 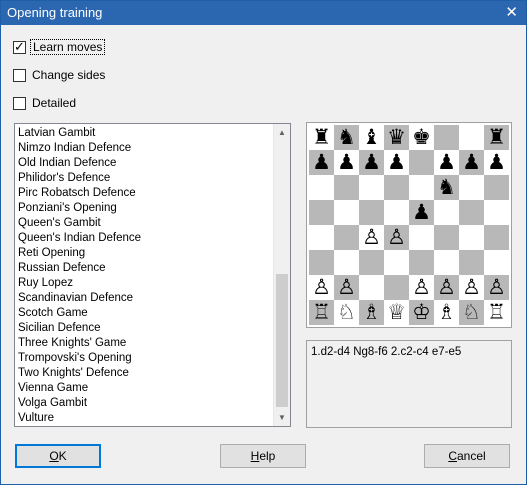 I want to click on ok-button: OK, so click(x=58, y=456).